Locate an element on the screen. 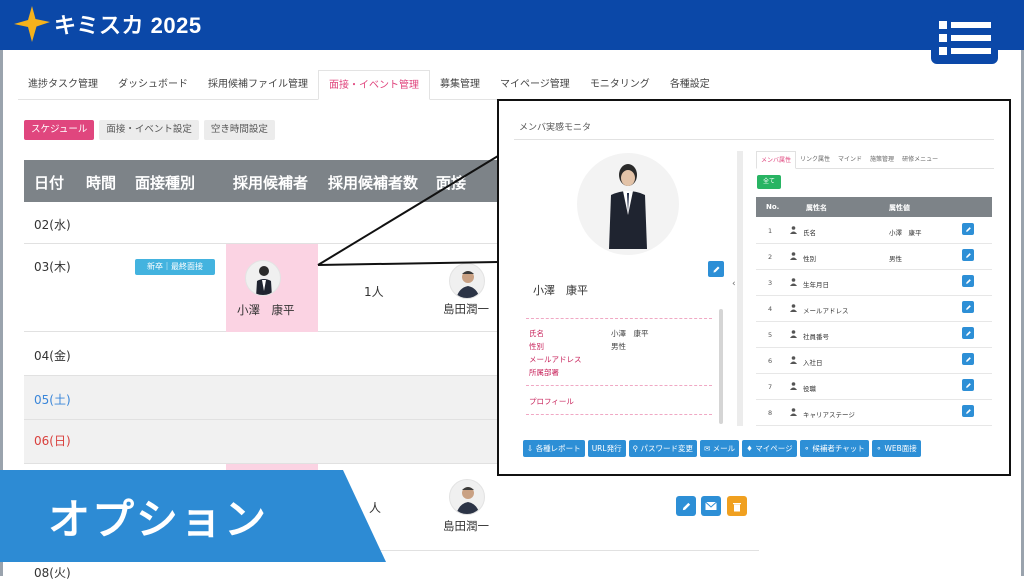 Image resolution: width=1024 pixels, height=581 pixels. subtab-free-time: 空き時間設定 is located at coordinates (239, 130).